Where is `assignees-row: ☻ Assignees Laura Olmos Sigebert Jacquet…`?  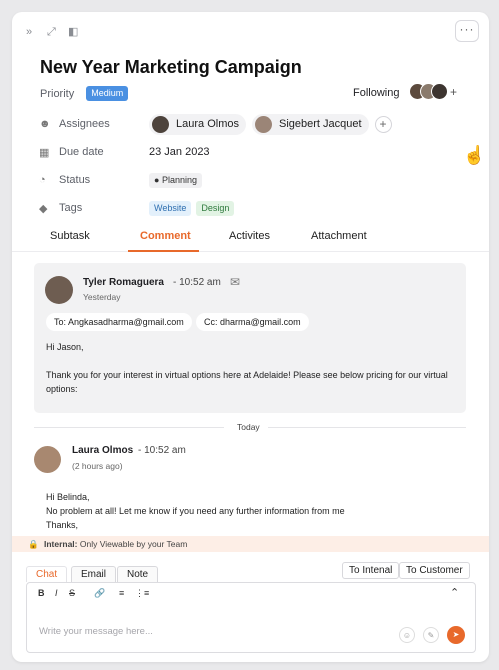 assignees-row: ☻ Assignees Laura Olmos Sigebert Jacquet… is located at coordinates (215, 124).